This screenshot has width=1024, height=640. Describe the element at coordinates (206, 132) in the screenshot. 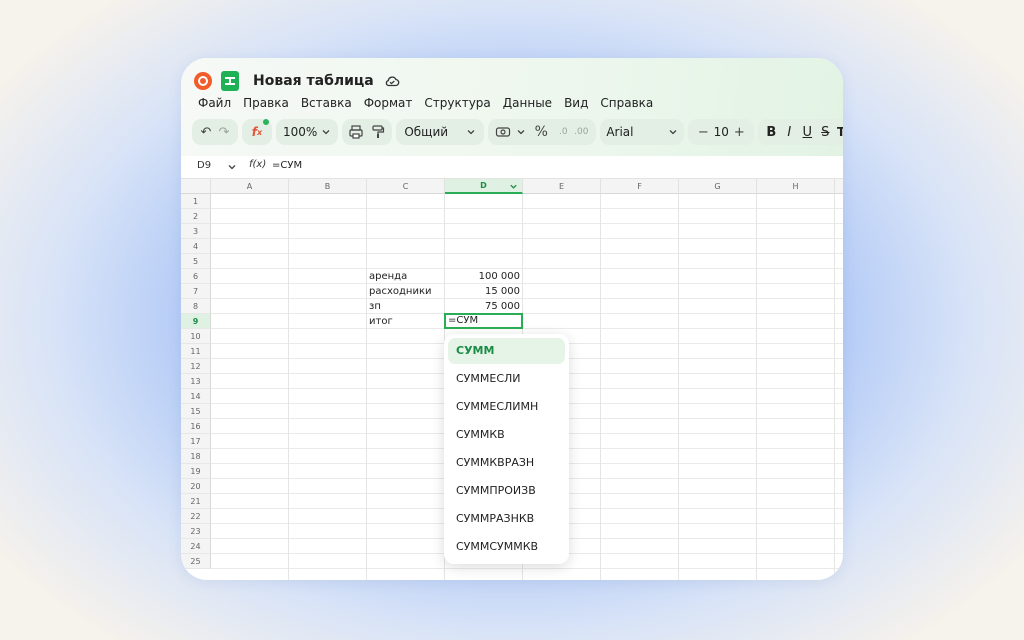

I see `undo-icon: ↶` at that location.